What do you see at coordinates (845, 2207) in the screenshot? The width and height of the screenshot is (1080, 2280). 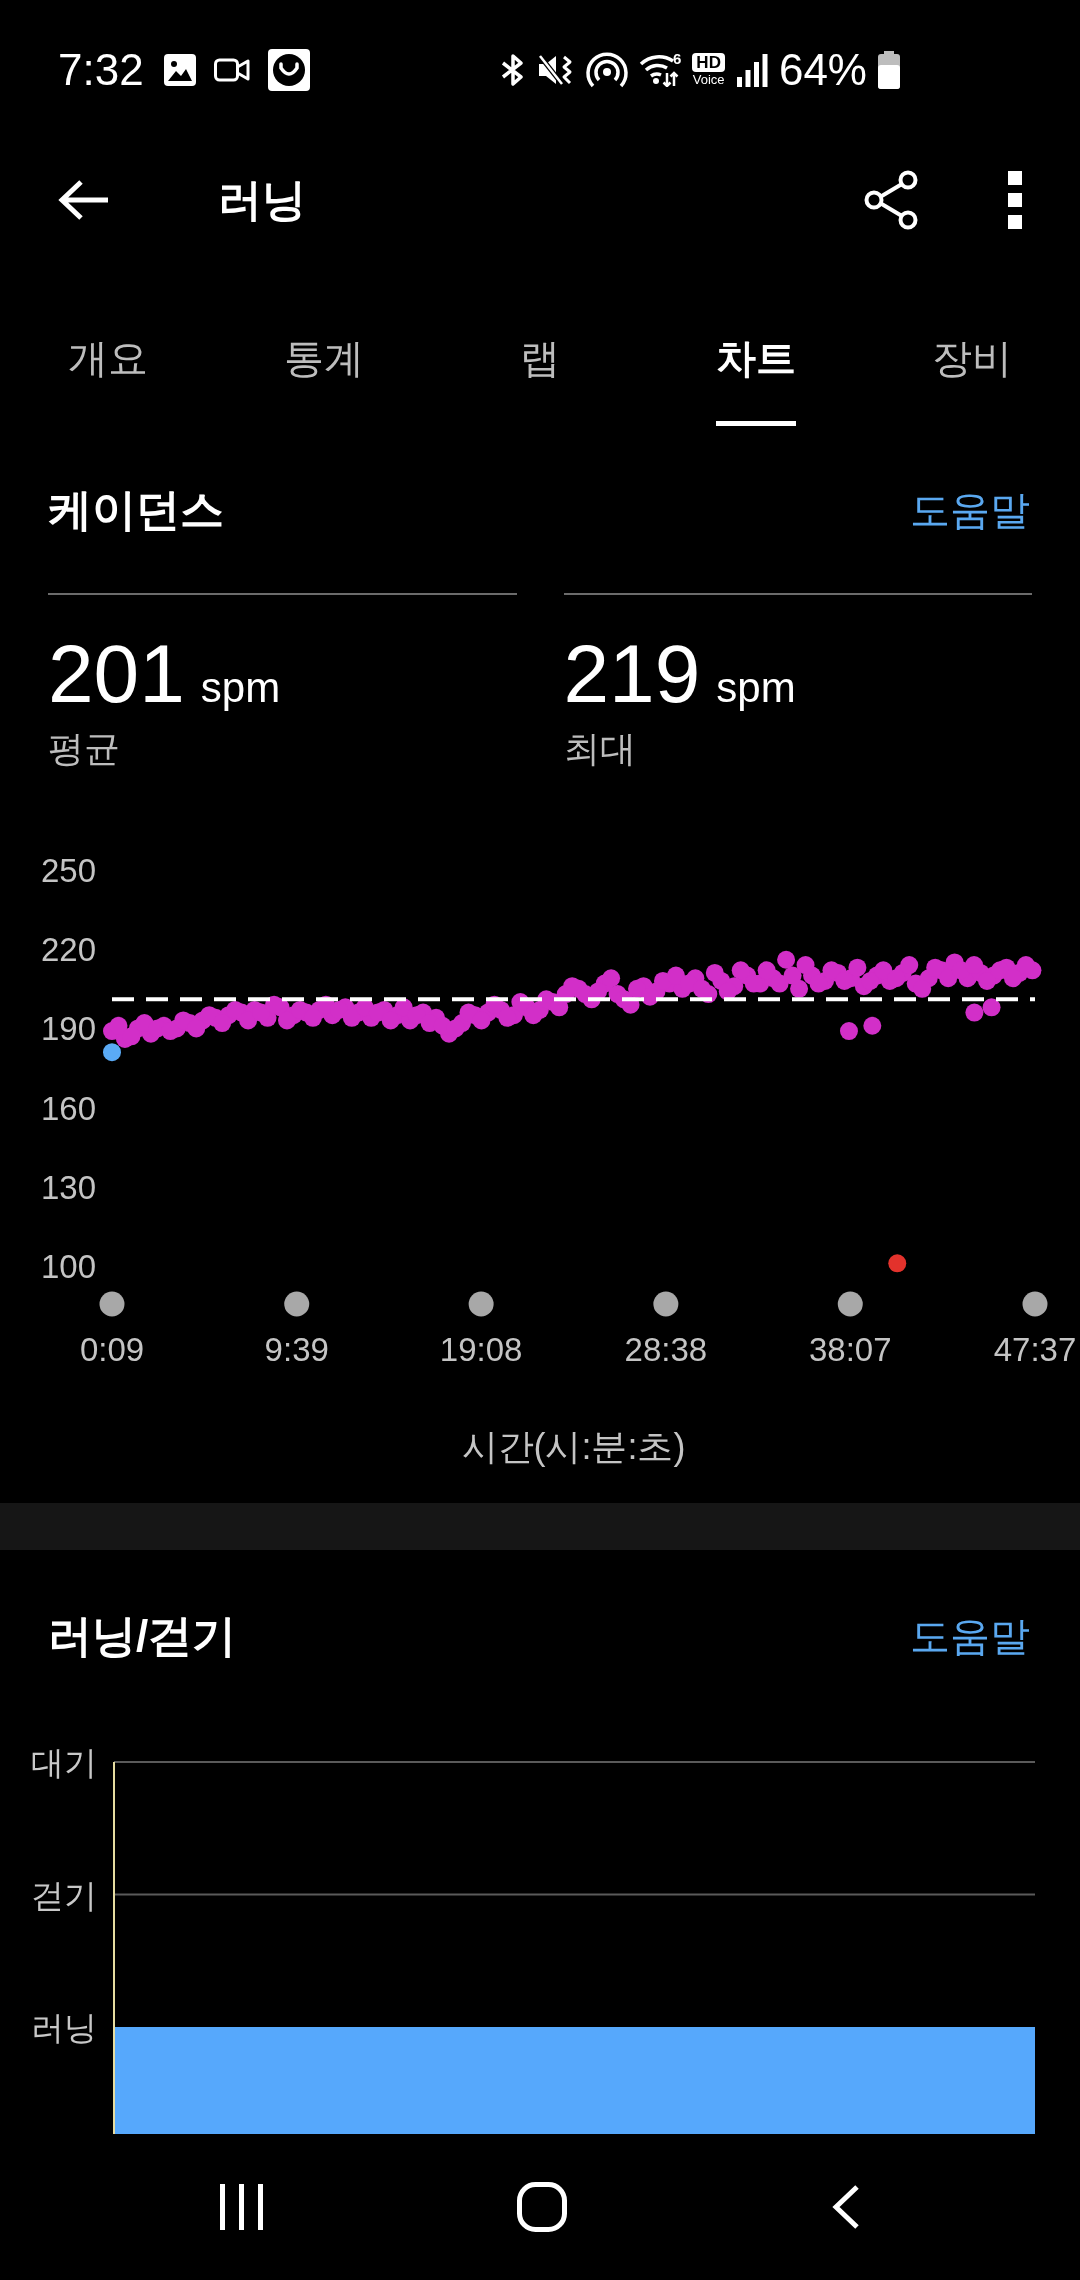 I see `back-icon` at bounding box center [845, 2207].